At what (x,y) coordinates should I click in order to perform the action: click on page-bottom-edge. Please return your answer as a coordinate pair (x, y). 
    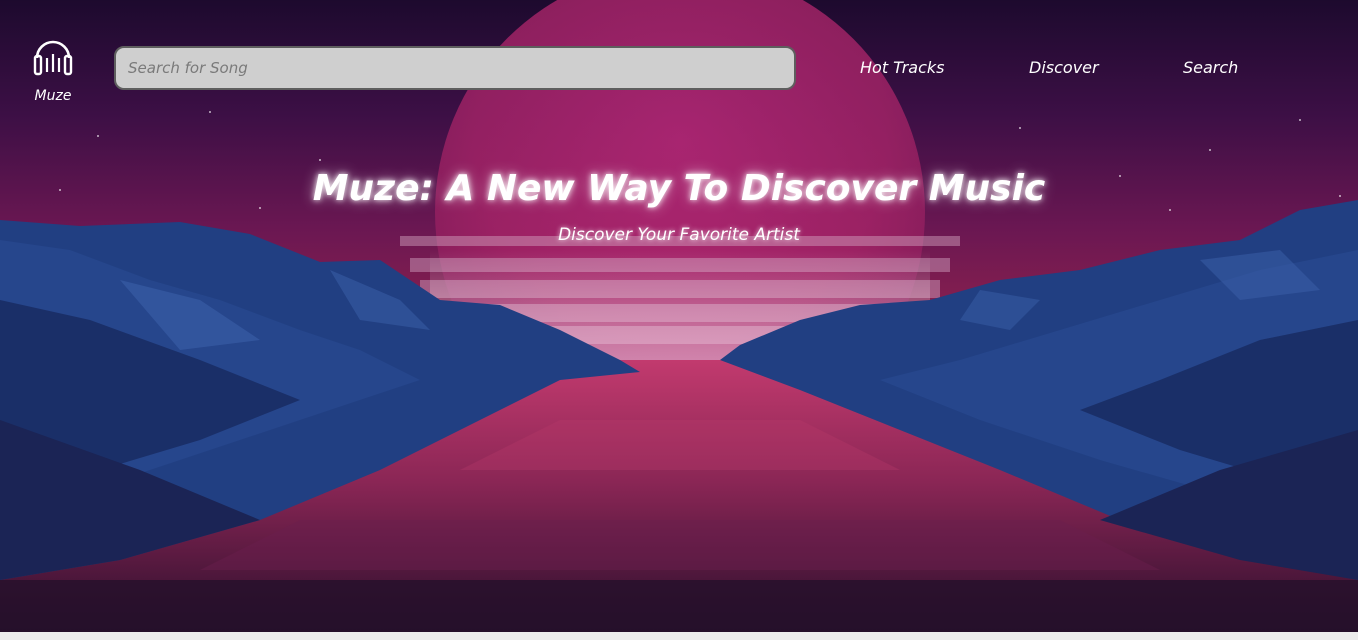
    Looking at the image, I should click on (679, 636).